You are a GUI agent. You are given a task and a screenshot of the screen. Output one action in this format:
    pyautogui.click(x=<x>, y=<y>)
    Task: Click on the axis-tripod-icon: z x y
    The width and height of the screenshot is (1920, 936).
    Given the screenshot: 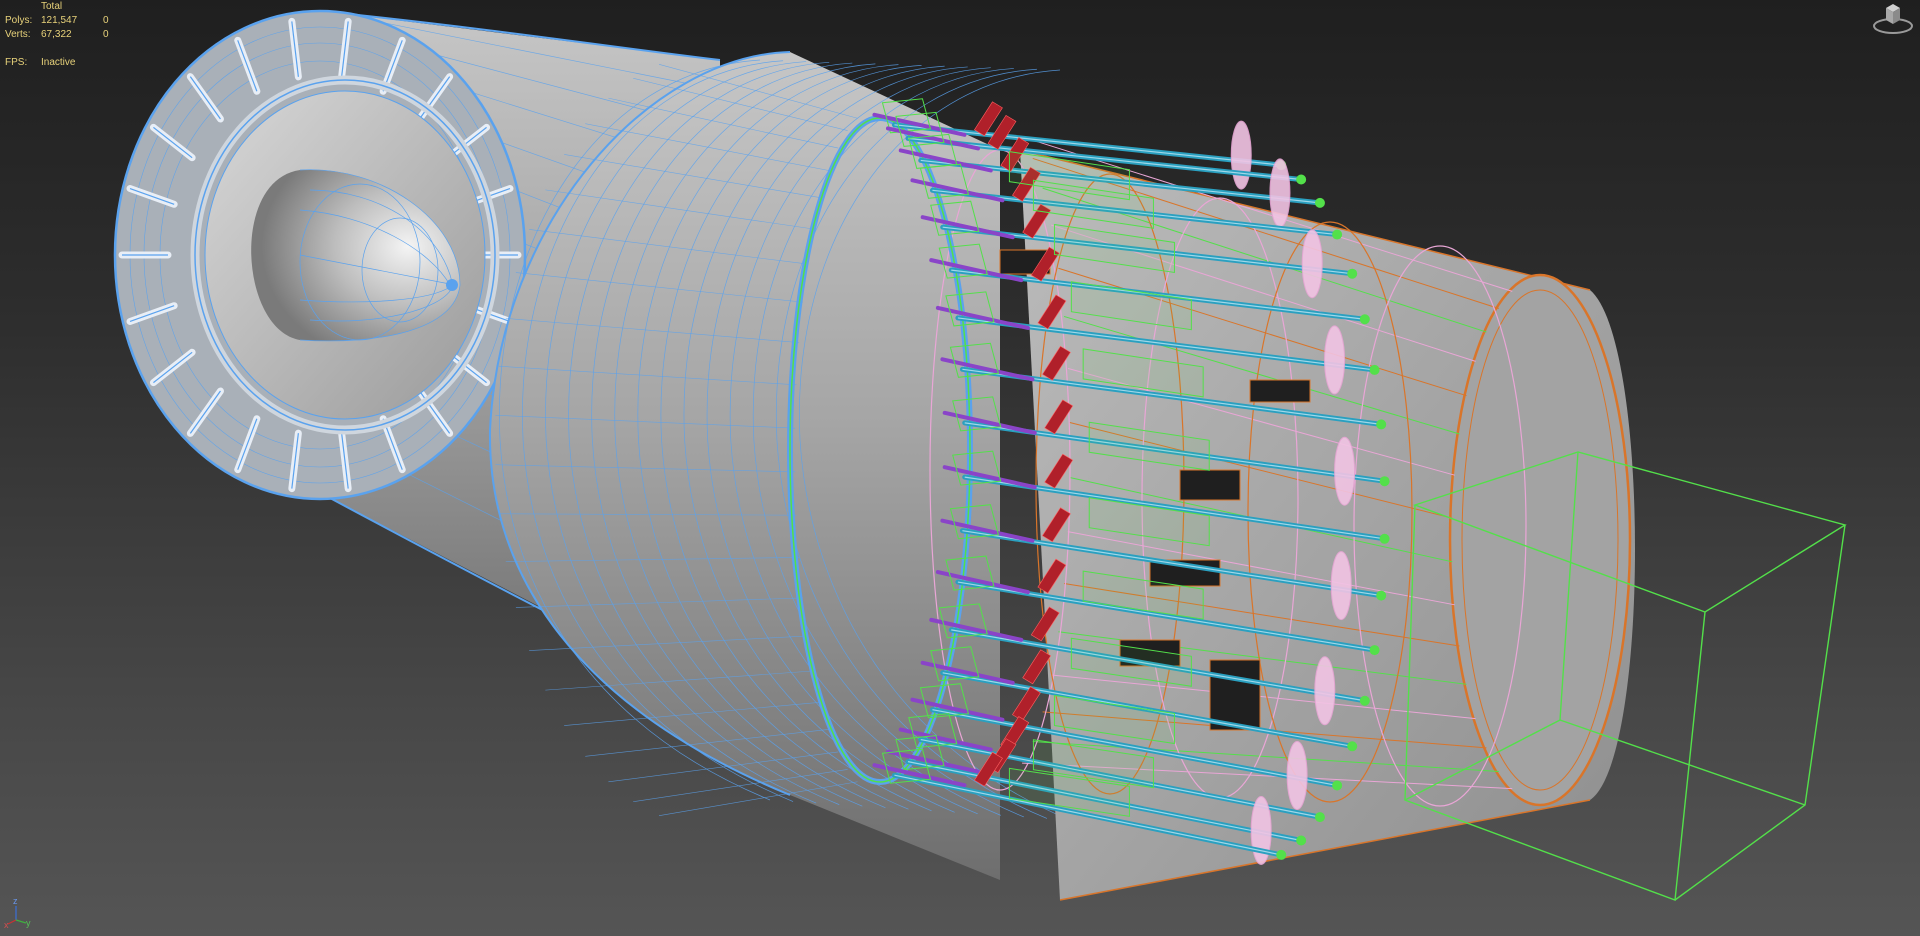 What is the action you would take?
    pyautogui.click(x=19, y=913)
    